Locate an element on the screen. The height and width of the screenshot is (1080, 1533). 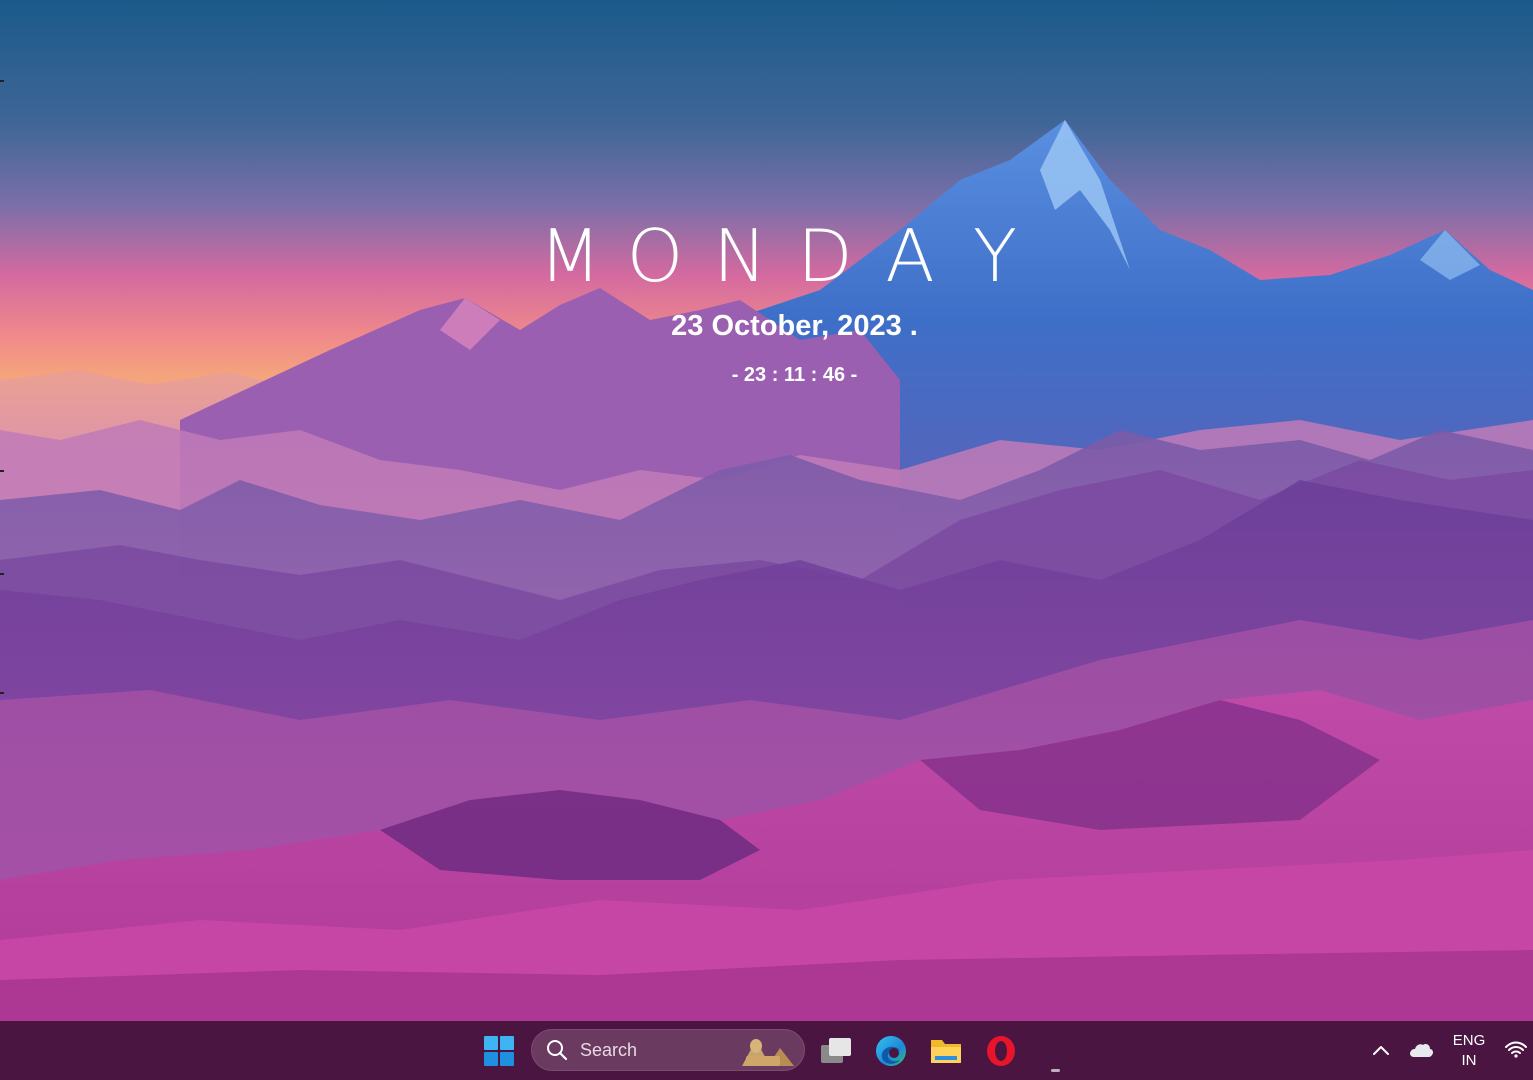
opera-icon is located at coordinates (1001, 1051).